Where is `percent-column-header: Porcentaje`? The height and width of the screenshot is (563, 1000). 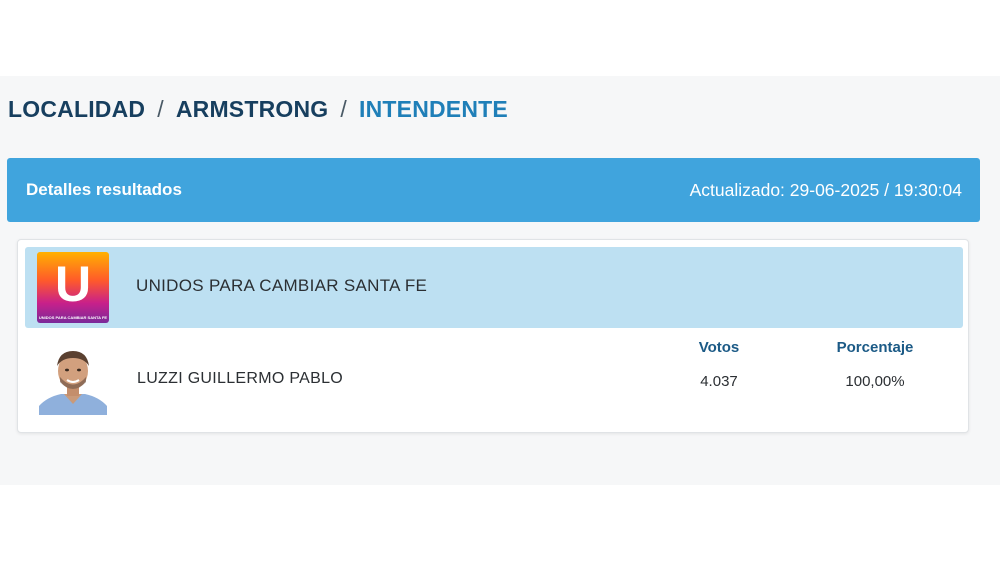
percent-column-header: Porcentaje is located at coordinates (875, 347).